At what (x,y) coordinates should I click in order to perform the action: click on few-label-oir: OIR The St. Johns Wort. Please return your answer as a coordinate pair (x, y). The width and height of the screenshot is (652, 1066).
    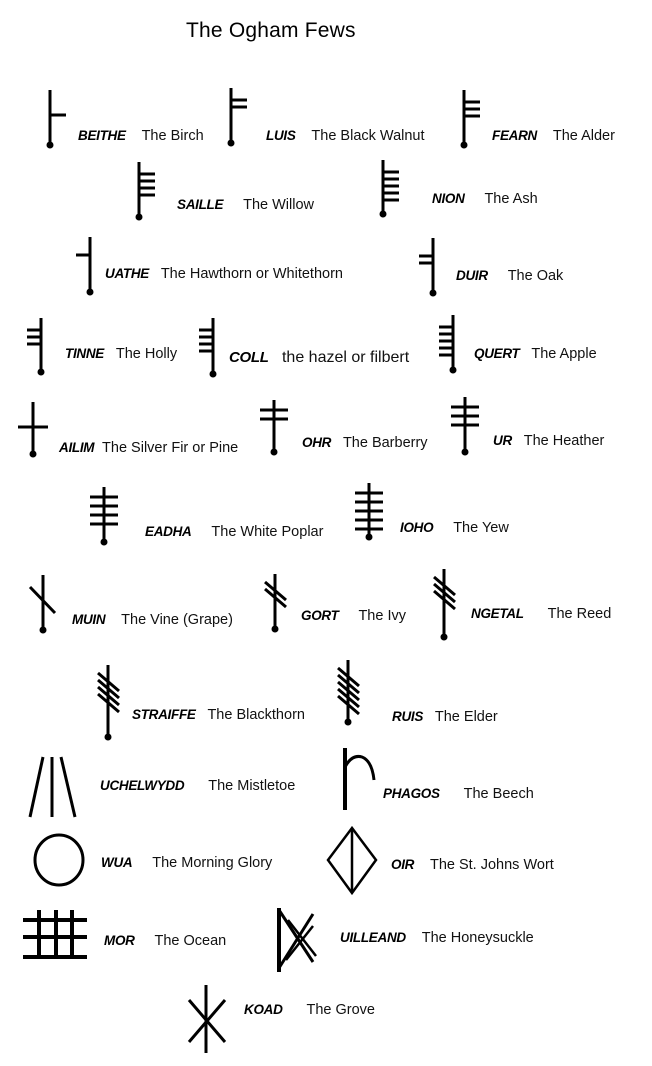
    Looking at the image, I should click on (472, 865).